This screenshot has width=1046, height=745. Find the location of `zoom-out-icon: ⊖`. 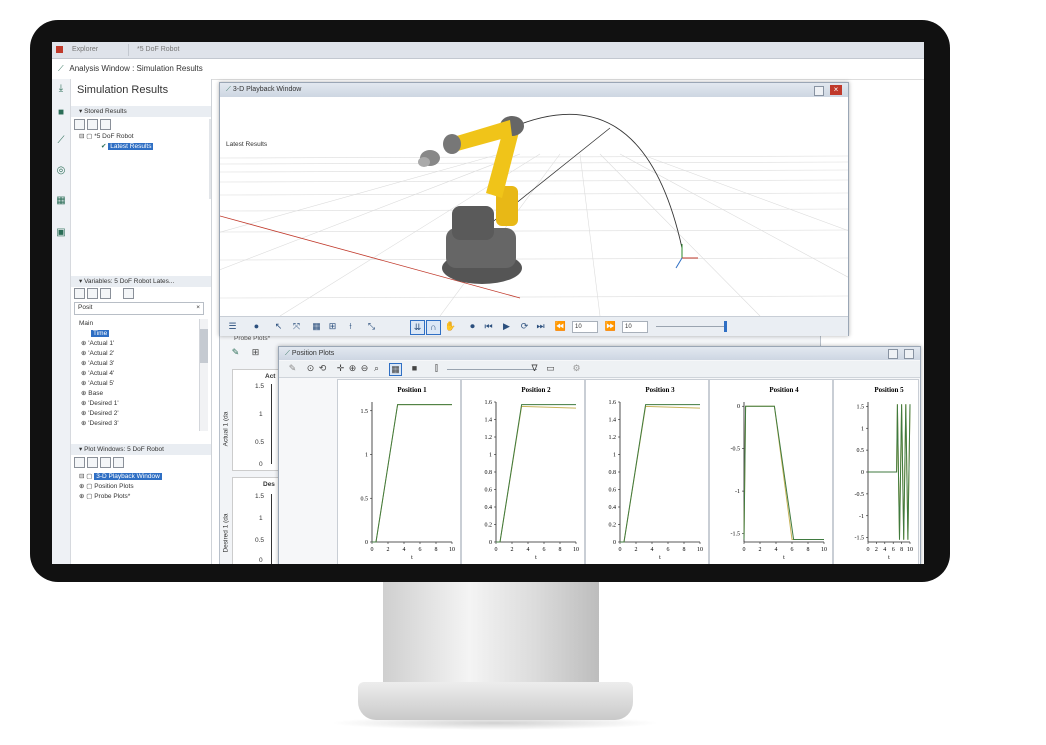

zoom-out-icon: ⊖ is located at coordinates (364, 368).